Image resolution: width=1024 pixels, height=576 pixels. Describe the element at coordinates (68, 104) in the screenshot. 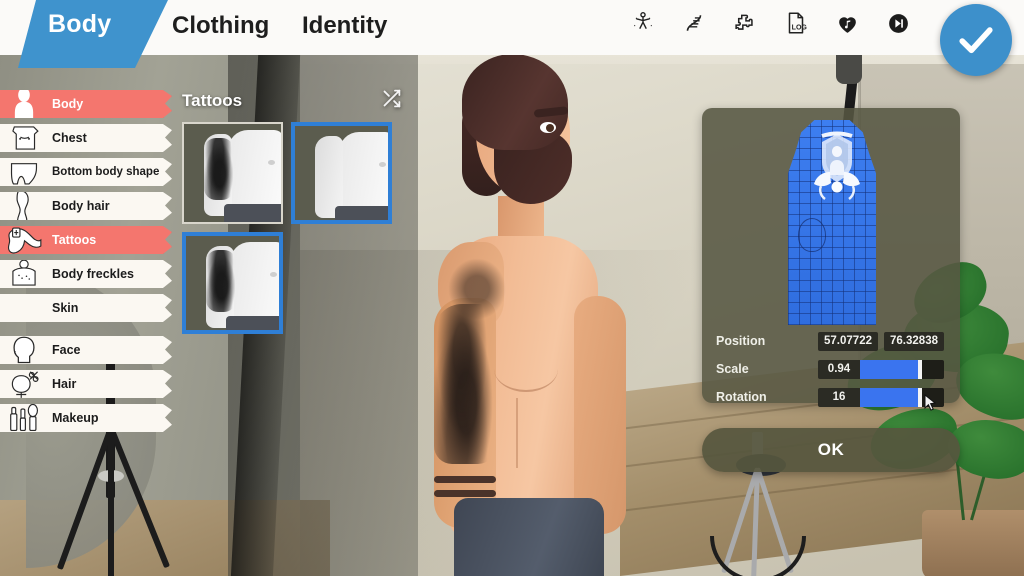

I see `sidebar-item-label: Body` at that location.